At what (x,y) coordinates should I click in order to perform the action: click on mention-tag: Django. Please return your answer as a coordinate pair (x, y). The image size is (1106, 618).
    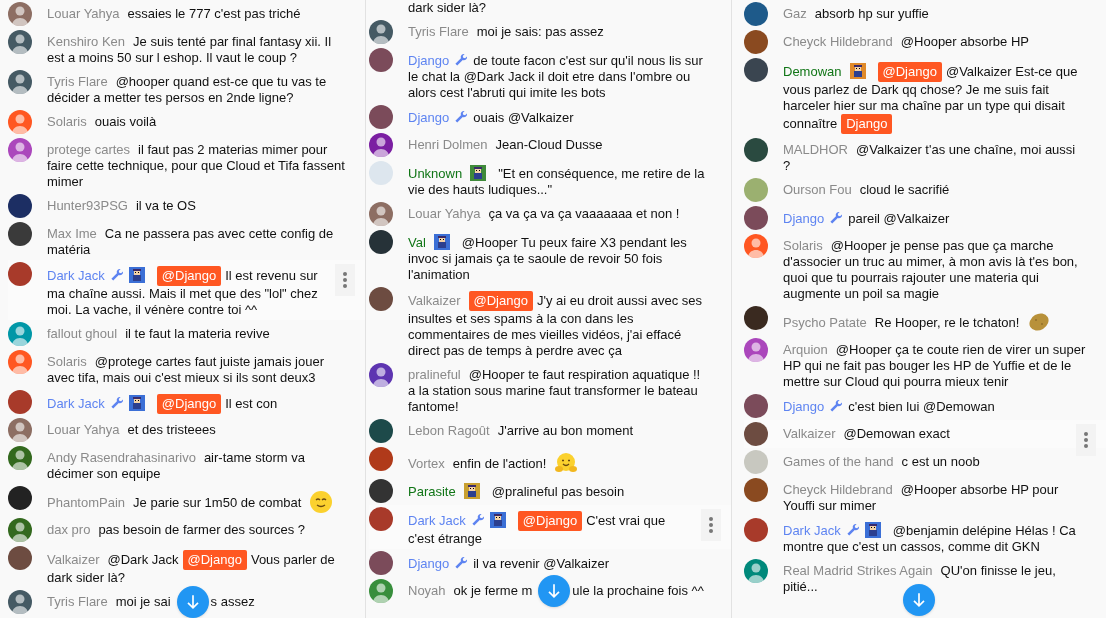
    Looking at the image, I should click on (867, 124).